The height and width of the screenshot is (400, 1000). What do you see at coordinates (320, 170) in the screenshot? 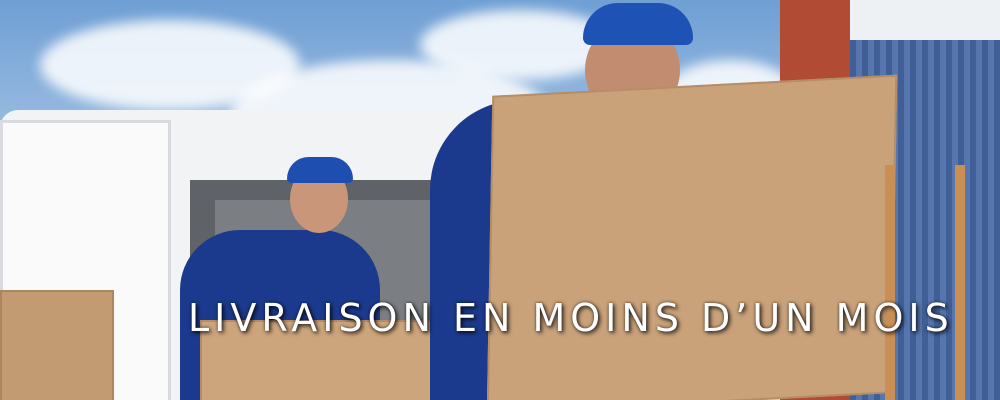
I see `mover-worker-left-cap` at bounding box center [320, 170].